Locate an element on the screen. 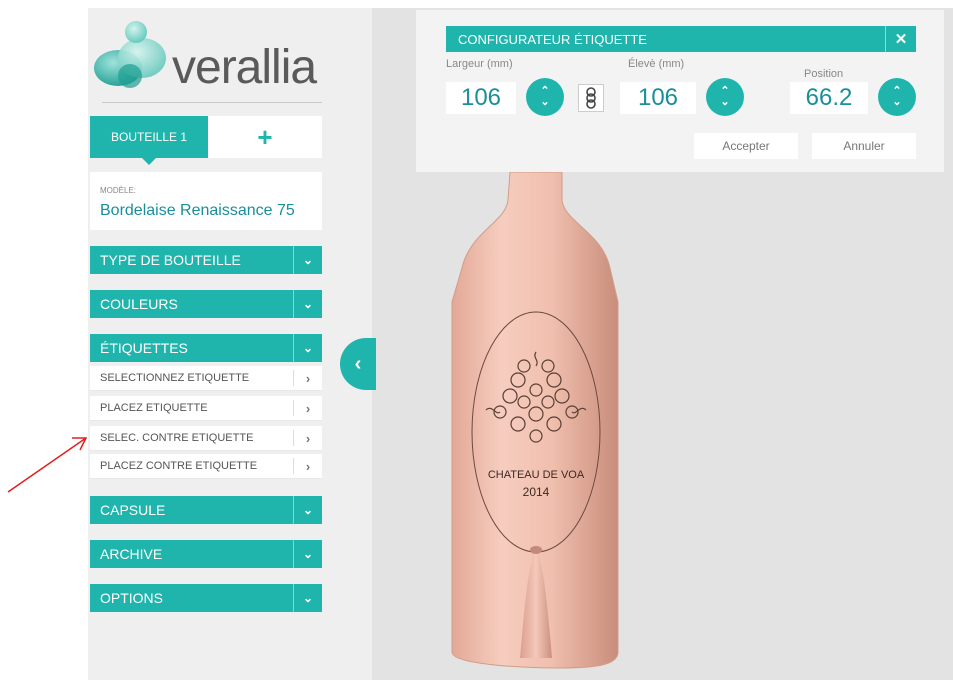 The width and height of the screenshot is (953, 680). largeur-label: Largeur (mm) is located at coordinates (479, 64).